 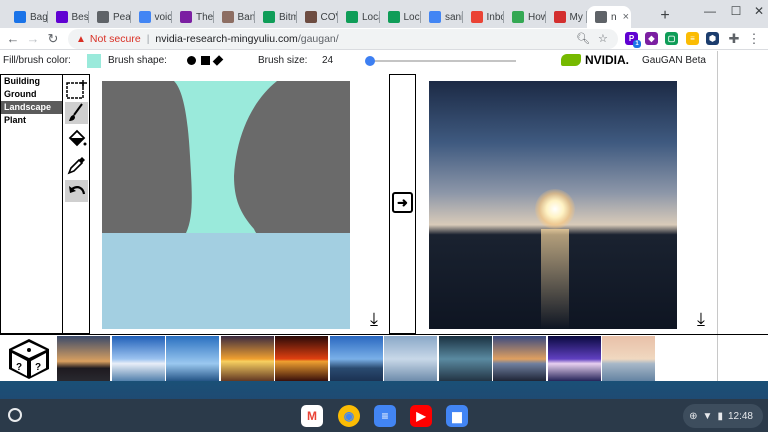 I want to click on sun-glow, so click(x=555, y=209).